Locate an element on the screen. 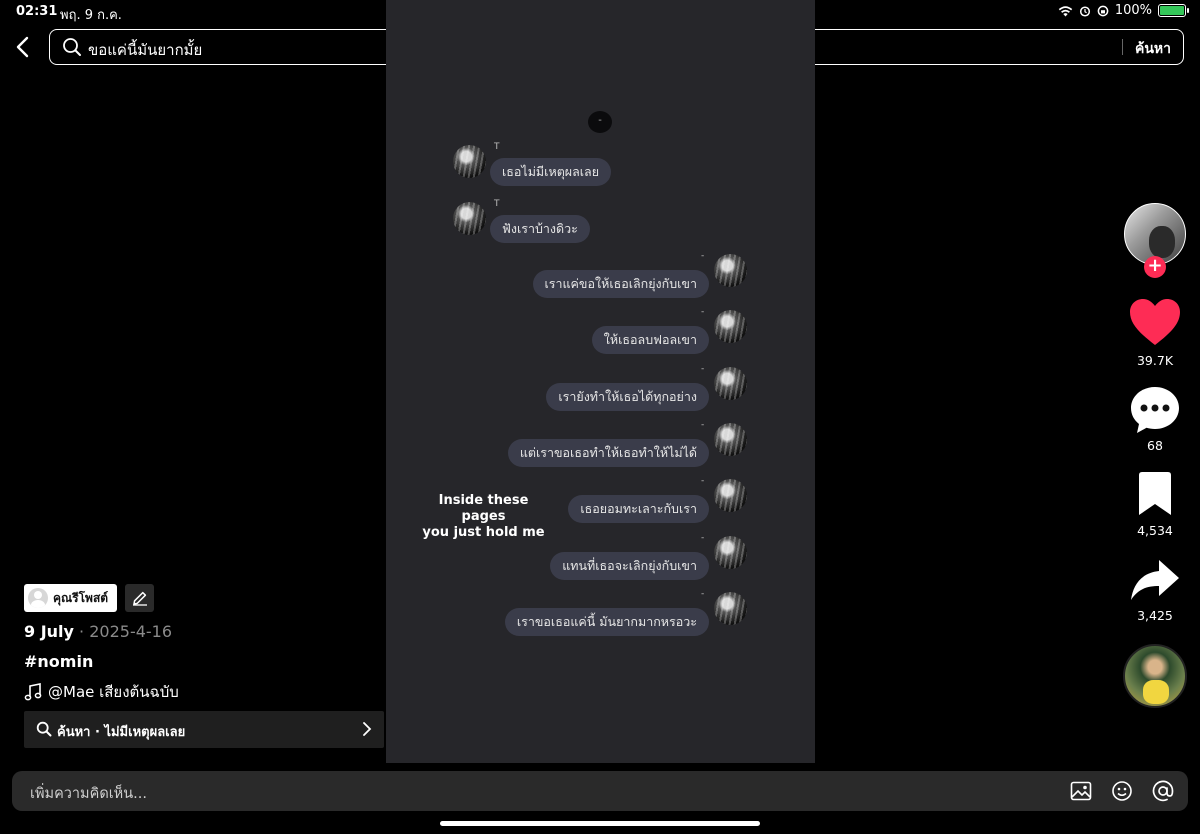 This screenshot has width=1200, height=834. chat-bubble: เราแค่ขอให้เธอเลิกยุ่งกับเขา is located at coordinates (620, 284).